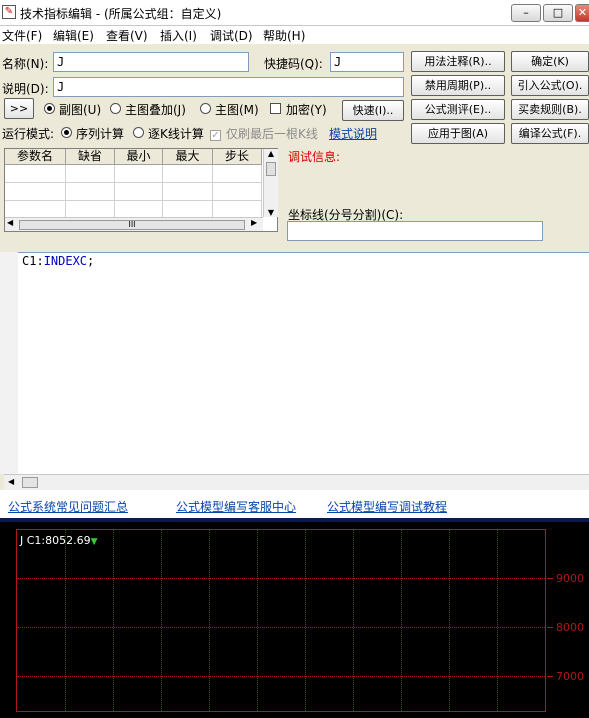 The height and width of the screenshot is (718, 589). What do you see at coordinates (25, 89) in the screenshot?
I see `description-label: 说明(D):` at bounding box center [25, 89].